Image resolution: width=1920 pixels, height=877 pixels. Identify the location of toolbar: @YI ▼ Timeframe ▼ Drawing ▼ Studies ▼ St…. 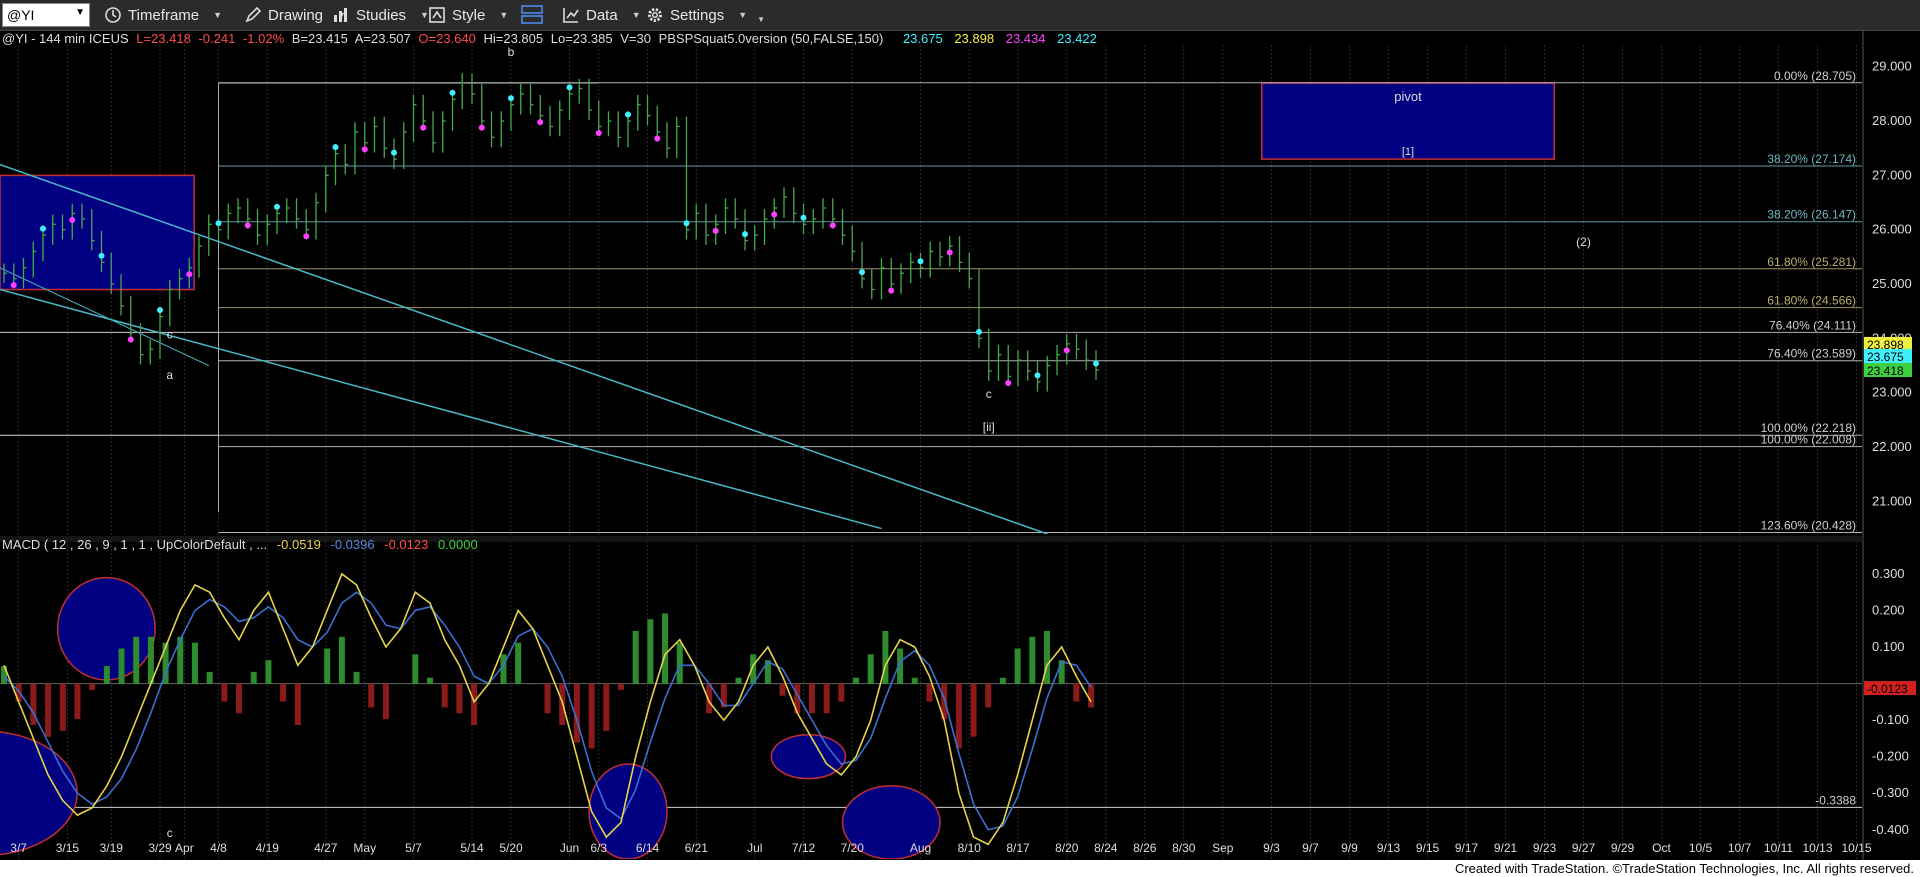
(960, 15).